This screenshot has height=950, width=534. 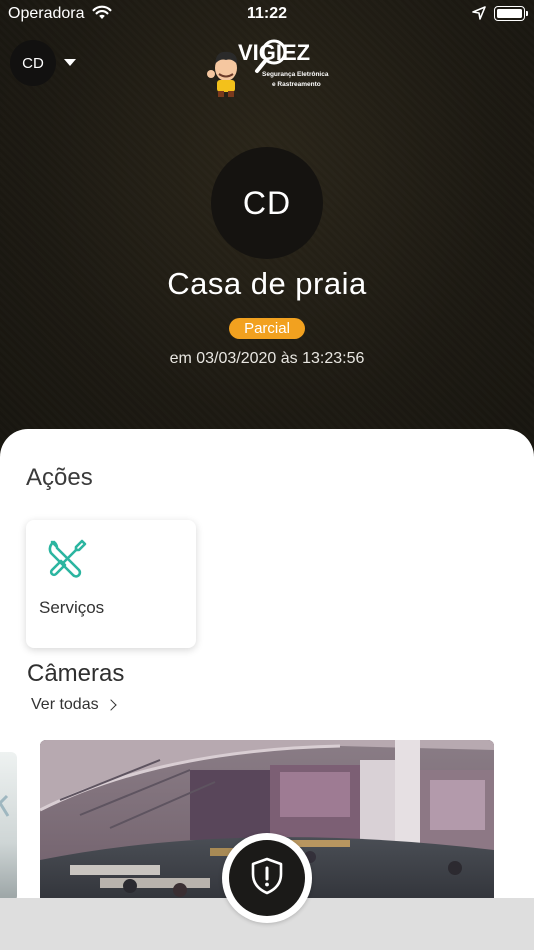 What do you see at coordinates (110, 705) in the screenshot?
I see `chevron-right-icon` at bounding box center [110, 705].